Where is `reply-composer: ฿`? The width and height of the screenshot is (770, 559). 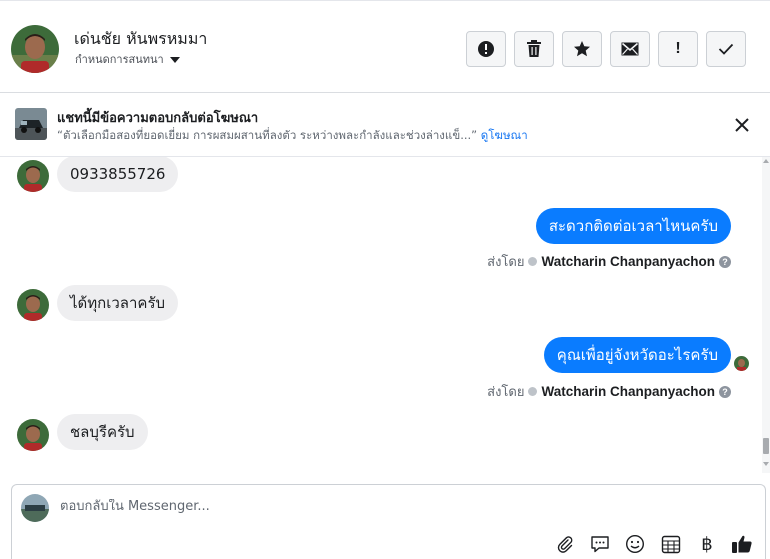 reply-composer: ฿ is located at coordinates (388, 521).